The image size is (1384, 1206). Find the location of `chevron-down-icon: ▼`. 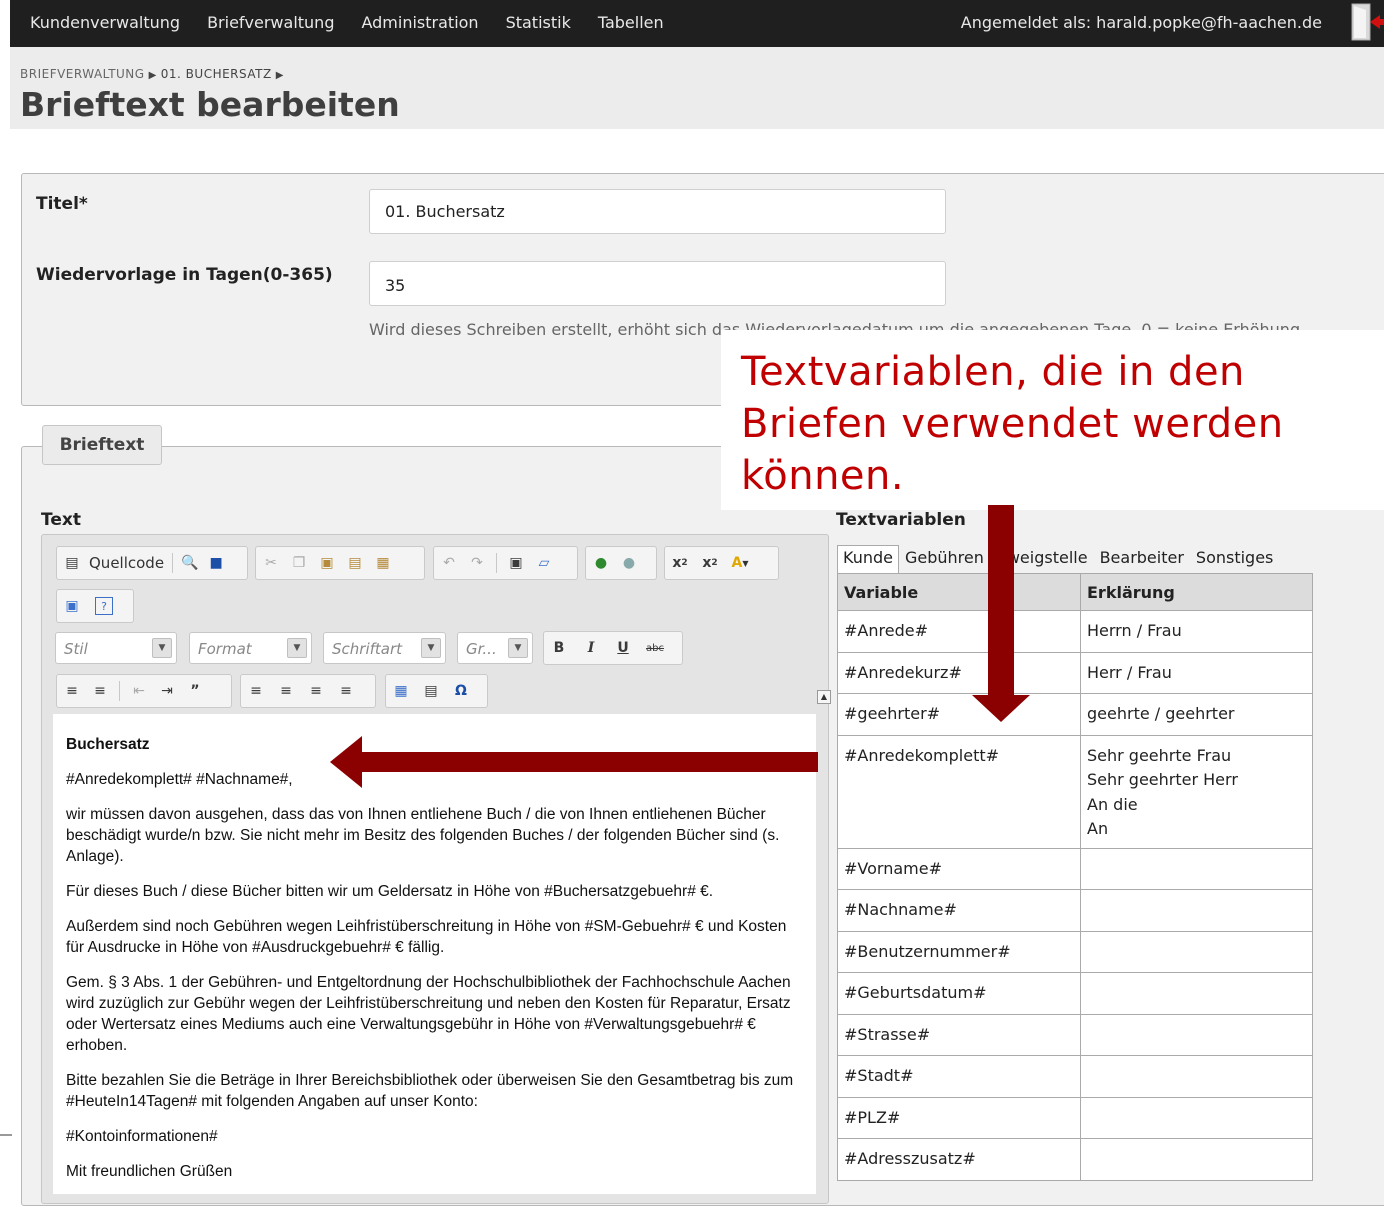

chevron-down-icon: ▼ is located at coordinates (162, 648).